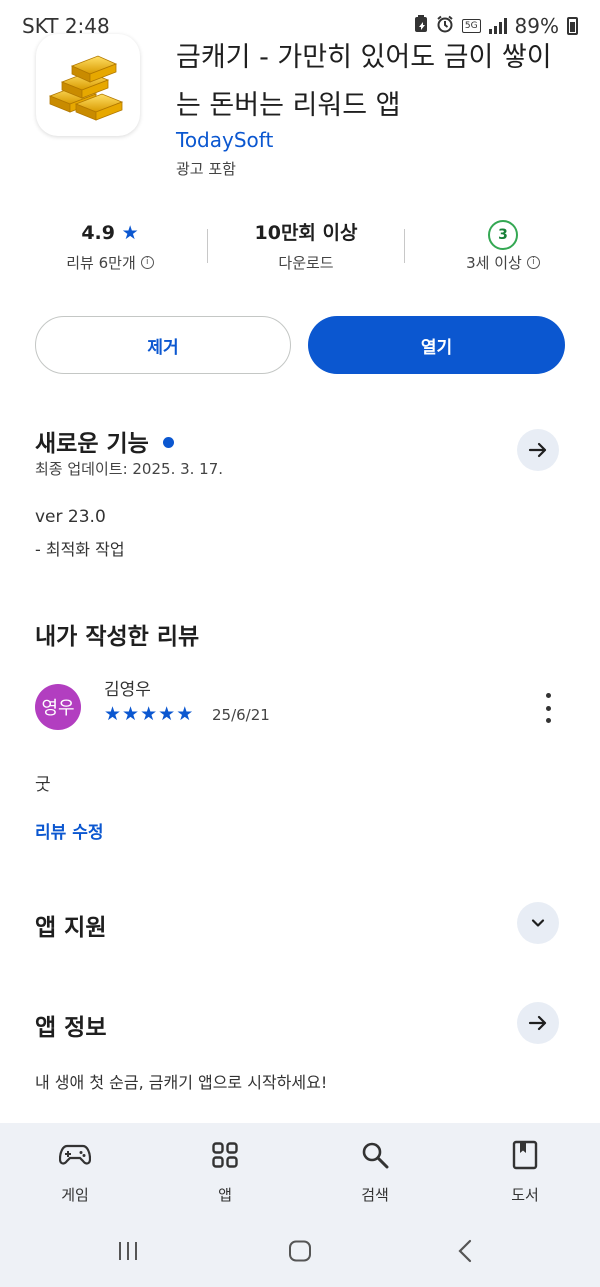 The height and width of the screenshot is (1287, 600). Describe the element at coordinates (98, 233) in the screenshot. I see `rating-value: 4.9` at that location.